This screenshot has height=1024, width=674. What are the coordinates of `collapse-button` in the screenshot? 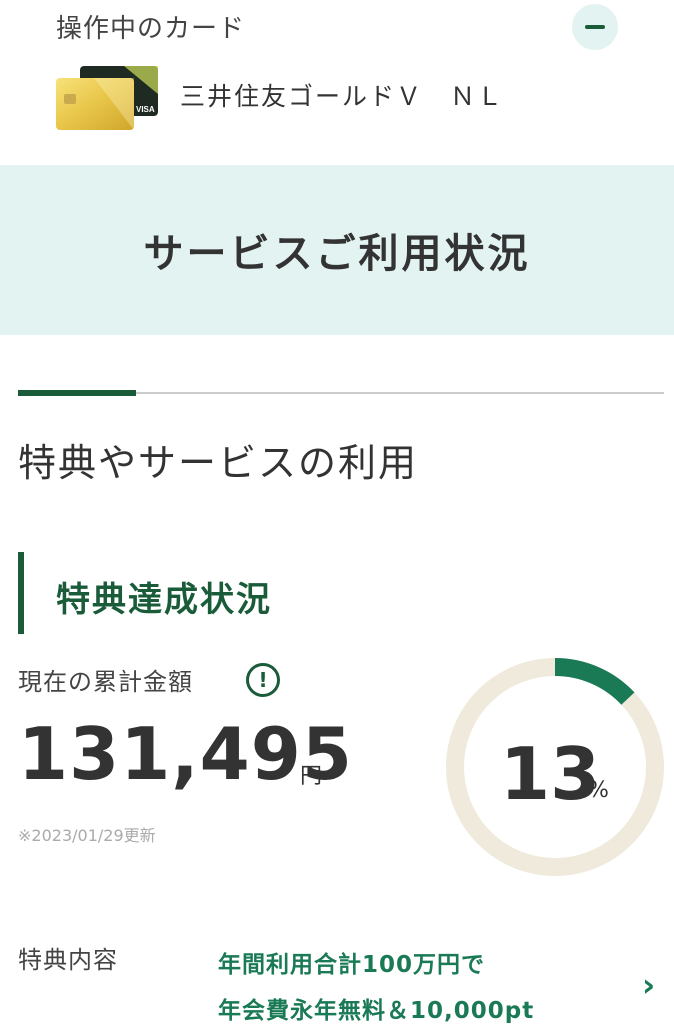 It's located at (595, 27).